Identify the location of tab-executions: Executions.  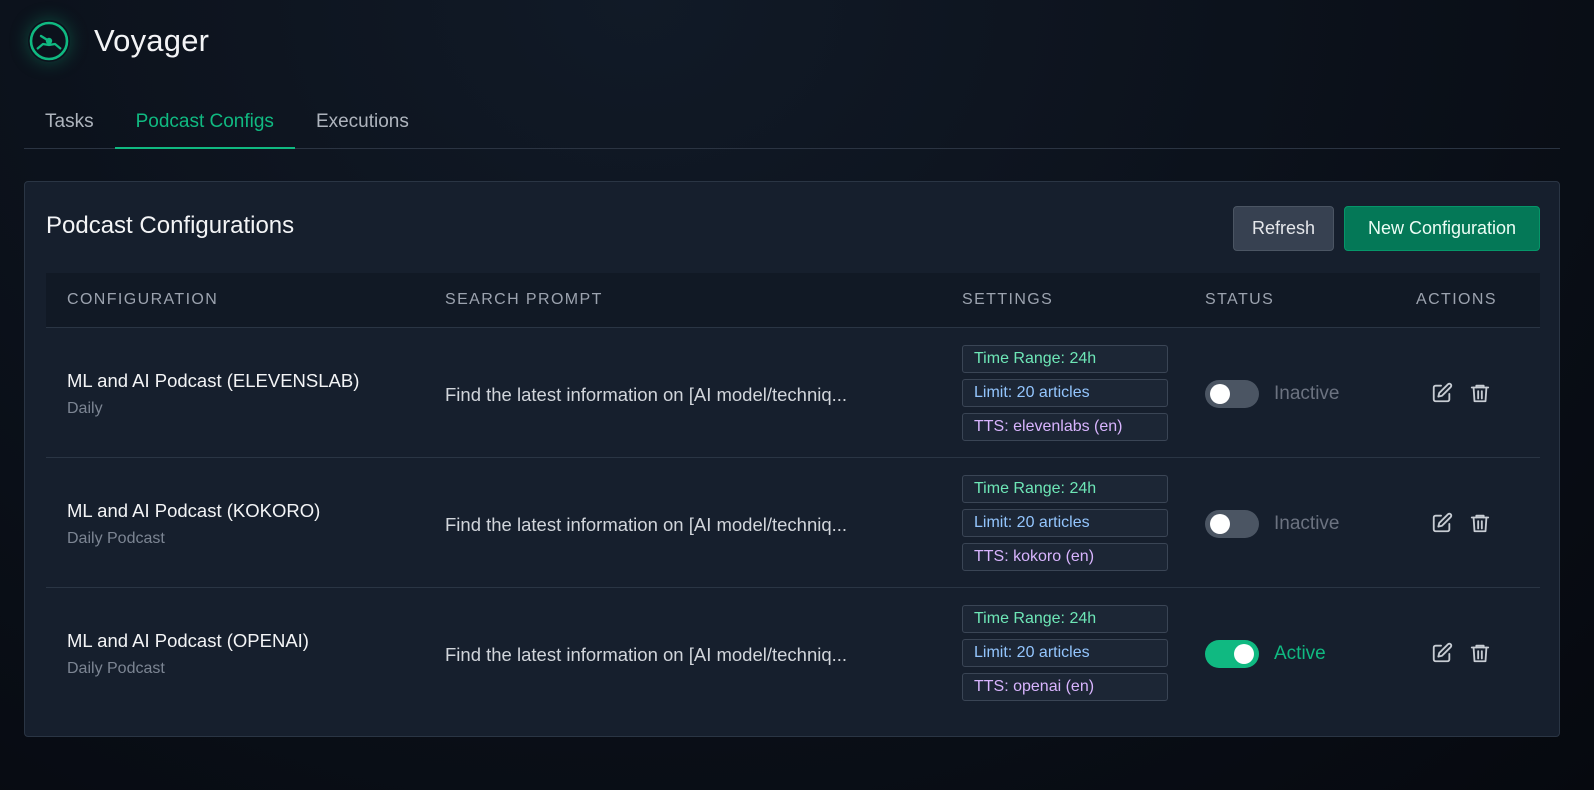
(362, 126).